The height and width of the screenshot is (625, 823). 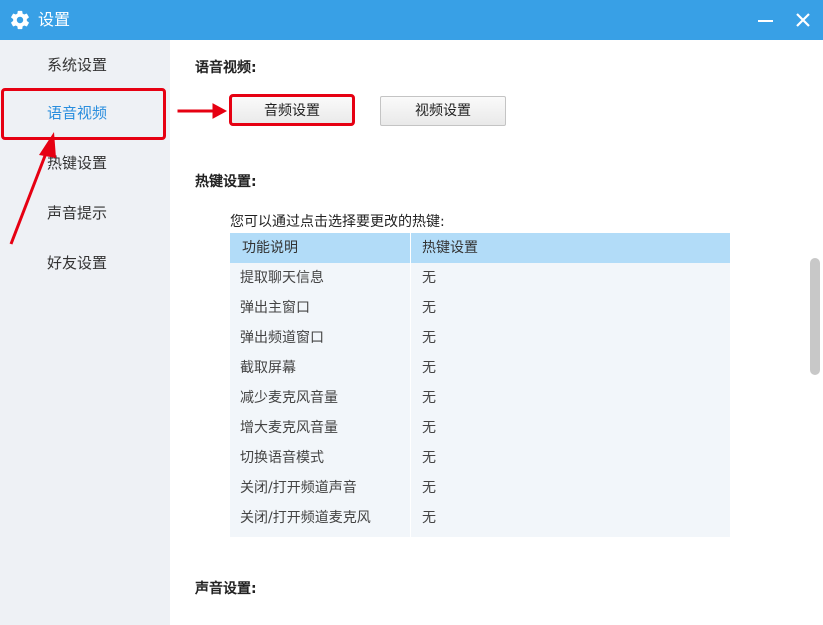 I want to click on title-bar: 设置, so click(x=411, y=20).